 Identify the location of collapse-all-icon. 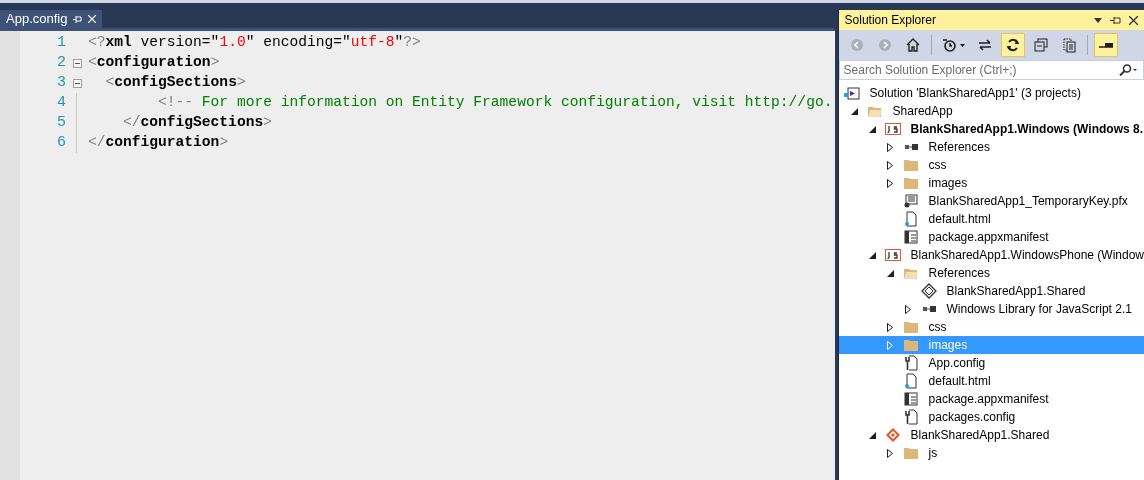
(1040, 45).